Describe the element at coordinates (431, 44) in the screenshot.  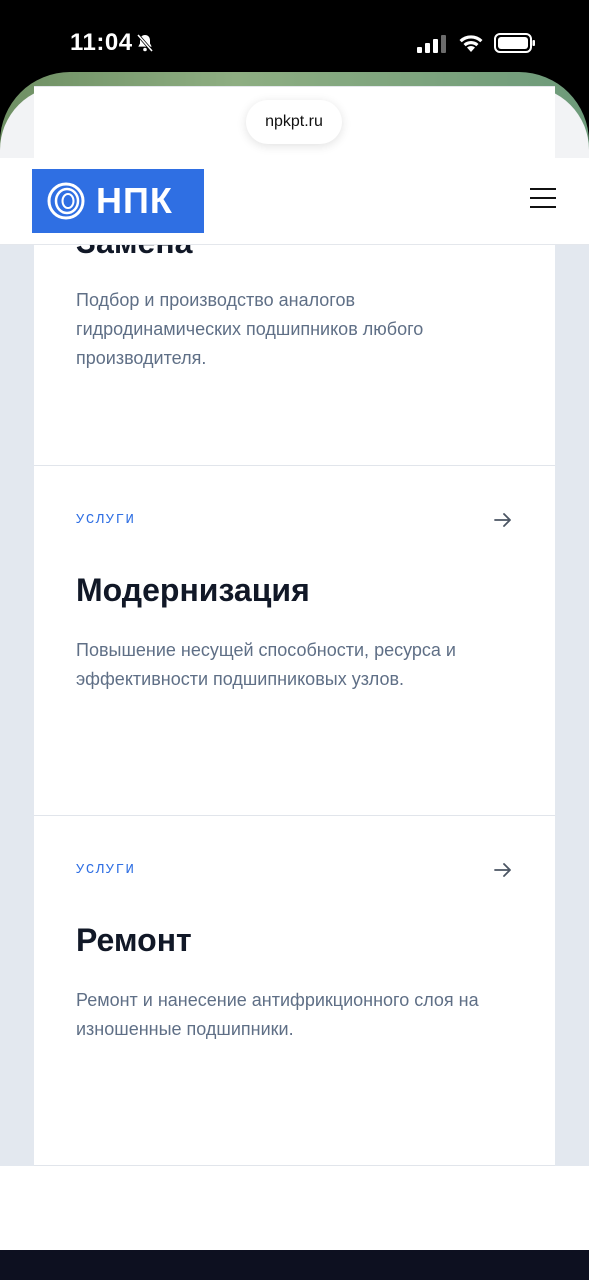
I see `cellular-signal-icon` at that location.